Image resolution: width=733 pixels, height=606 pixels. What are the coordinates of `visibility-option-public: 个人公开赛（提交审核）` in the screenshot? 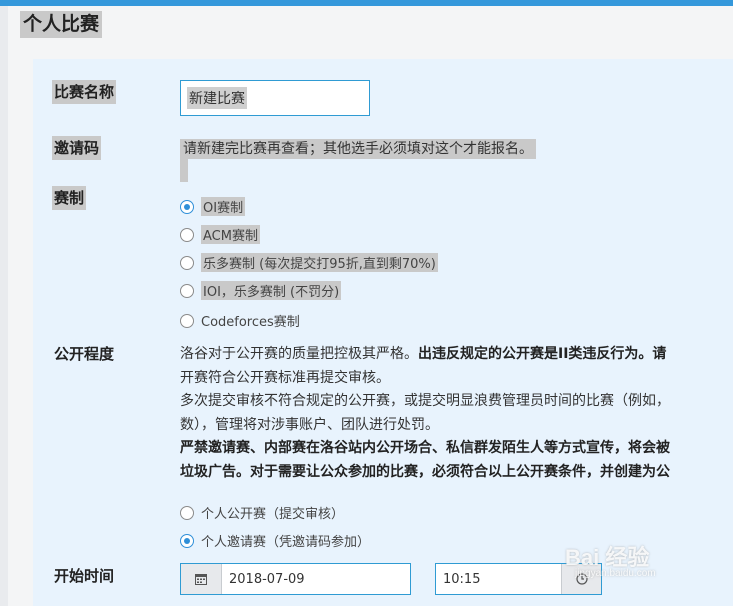 It's located at (262, 512).